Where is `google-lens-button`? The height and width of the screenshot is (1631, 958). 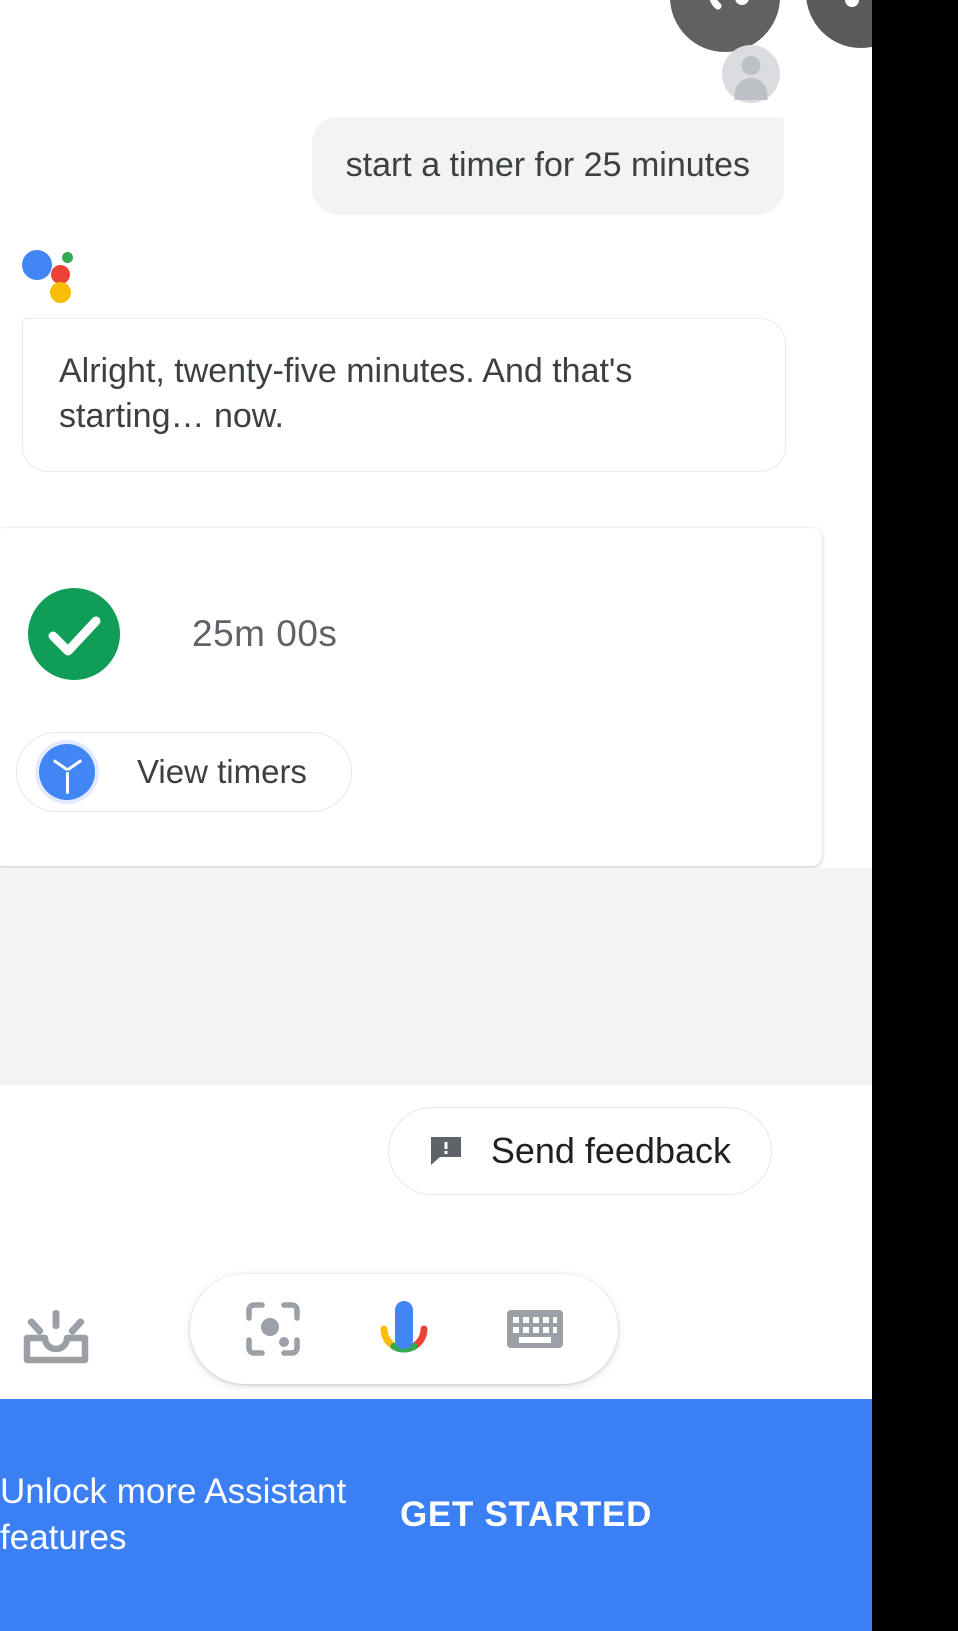
google-lens-button is located at coordinates (273, 1329).